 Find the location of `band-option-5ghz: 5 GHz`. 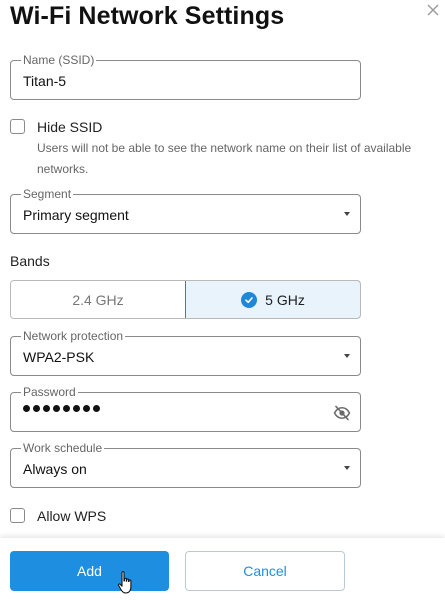

band-option-5ghz: 5 GHz is located at coordinates (272, 299).